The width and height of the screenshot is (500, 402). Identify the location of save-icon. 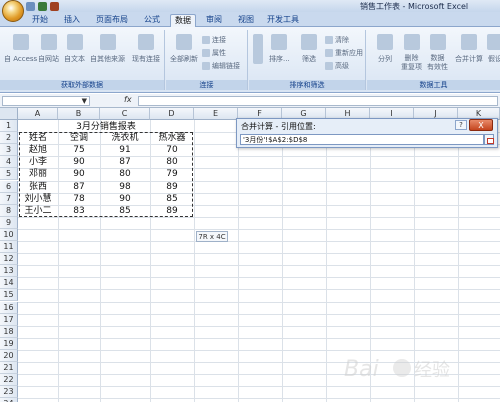
(30, 6).